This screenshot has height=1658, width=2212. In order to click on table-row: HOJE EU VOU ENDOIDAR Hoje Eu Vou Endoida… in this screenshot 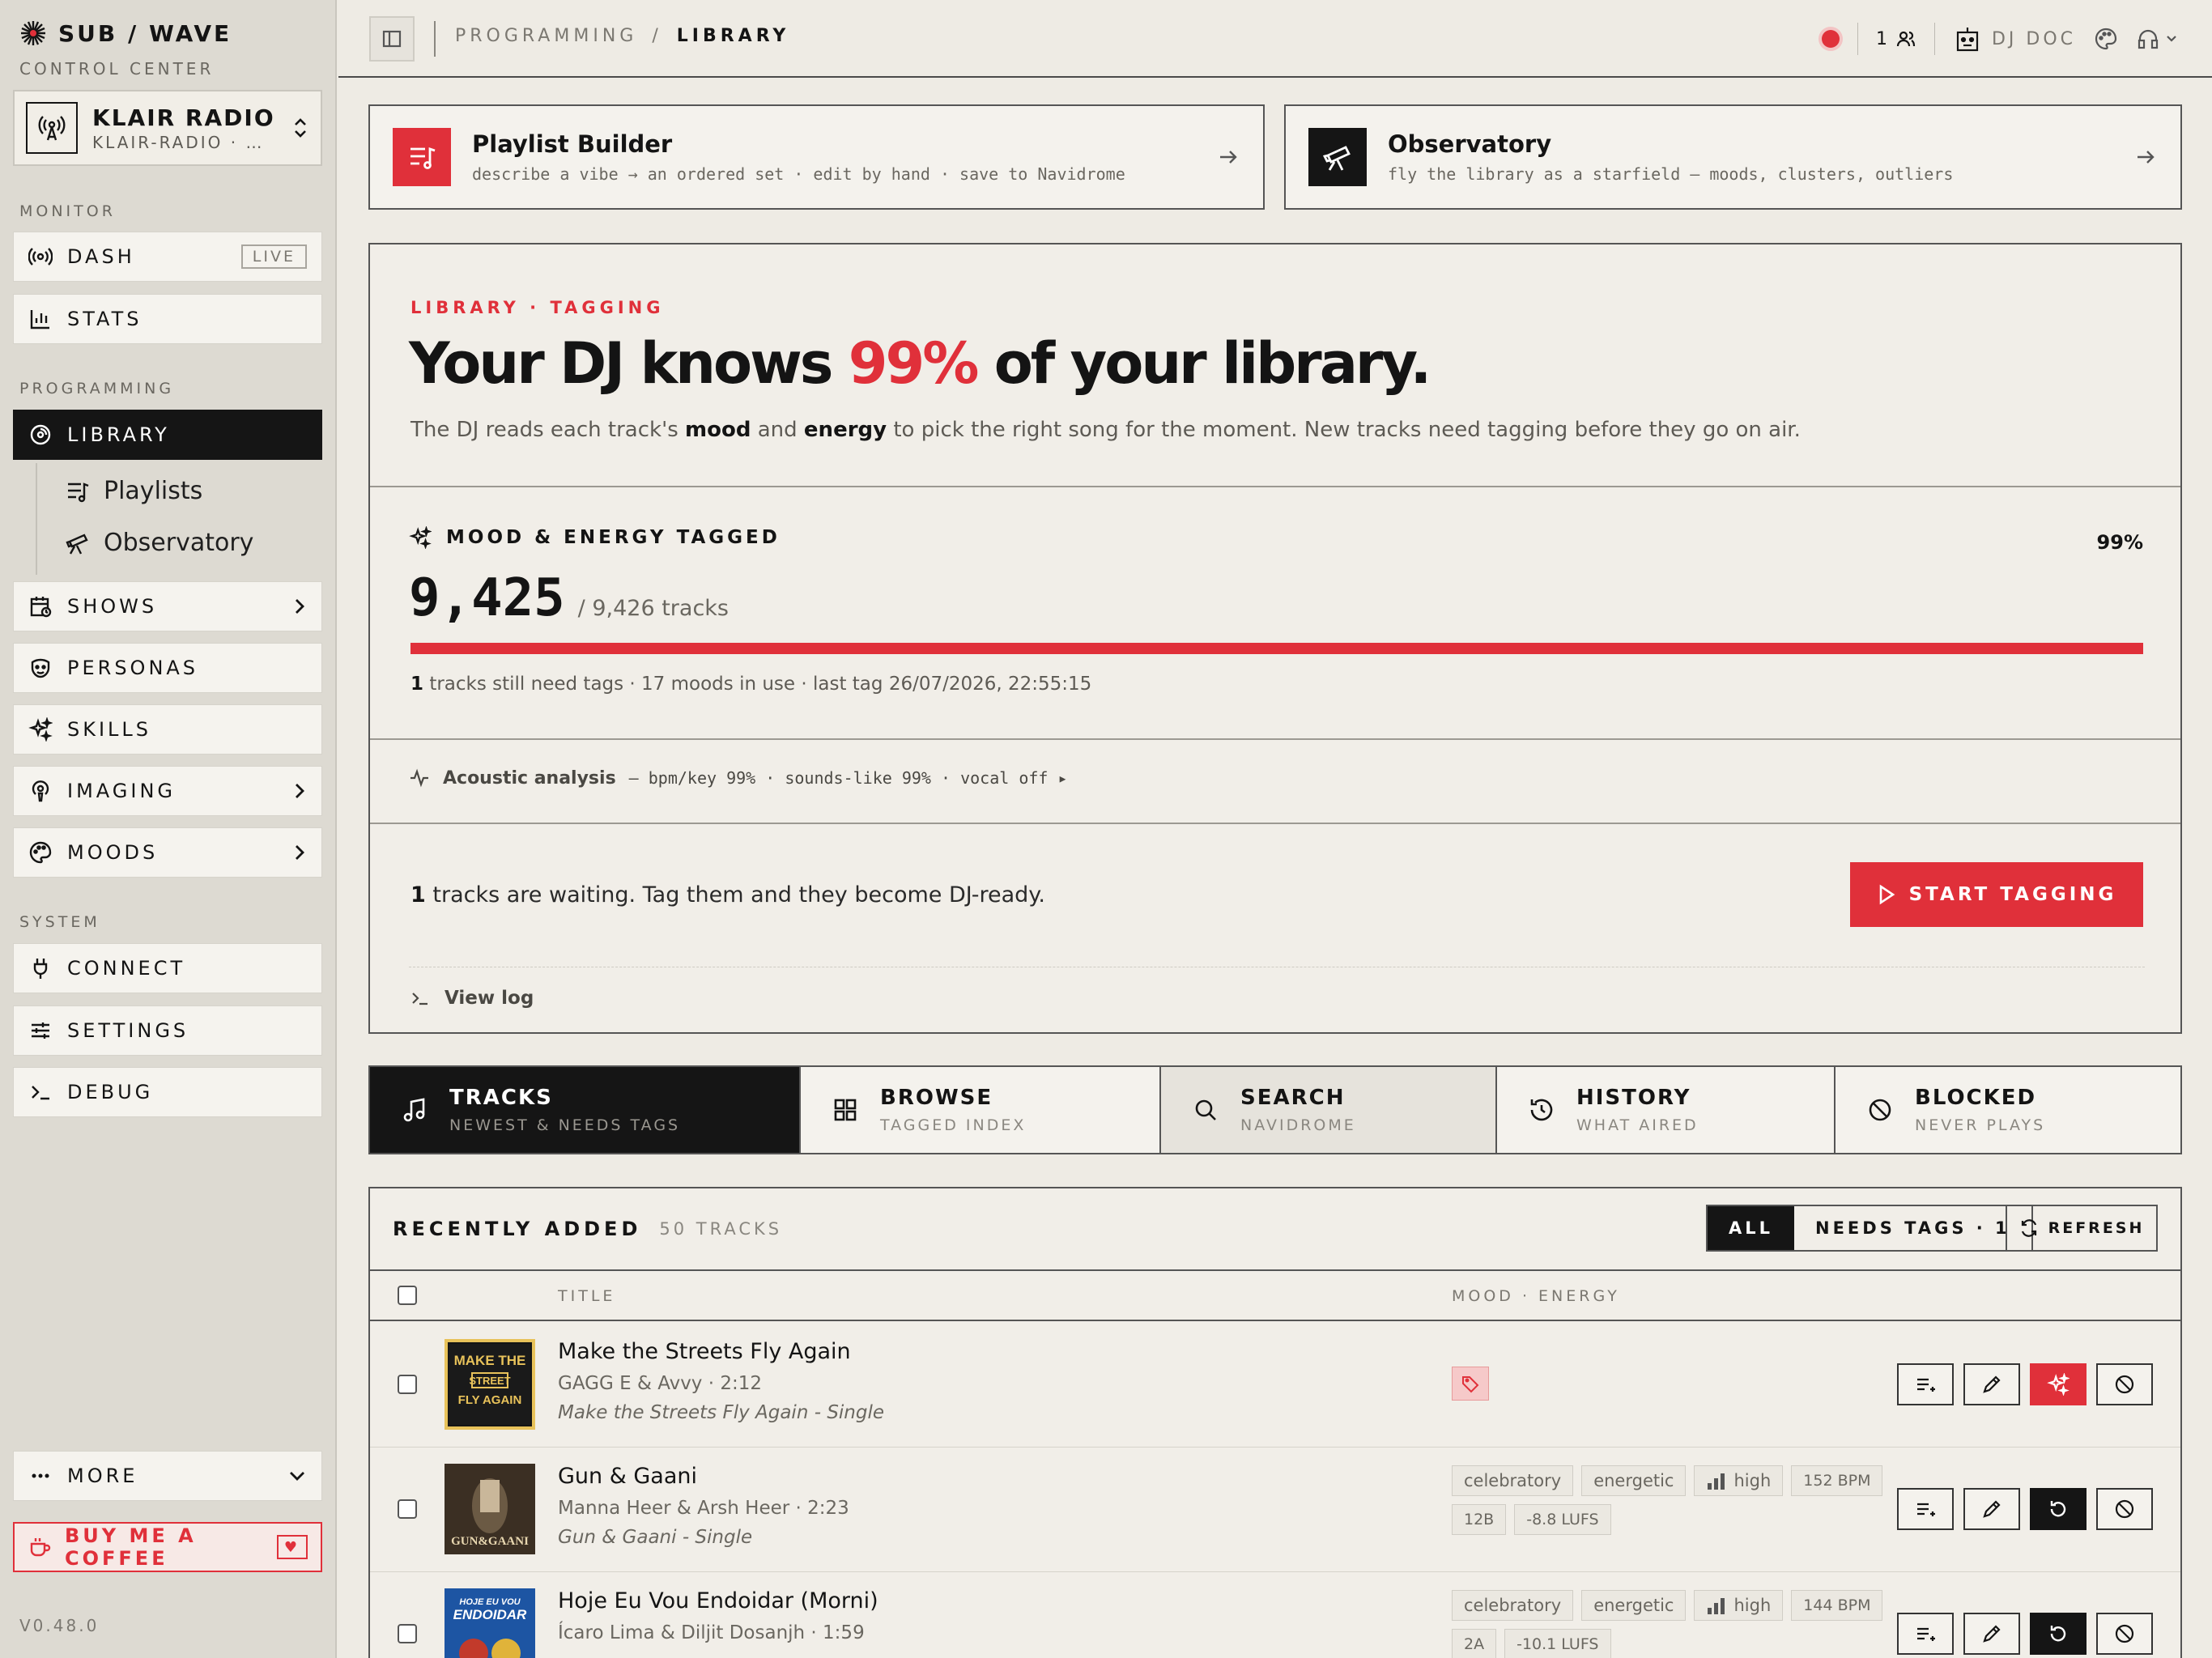, I will do `click(1275, 1615)`.